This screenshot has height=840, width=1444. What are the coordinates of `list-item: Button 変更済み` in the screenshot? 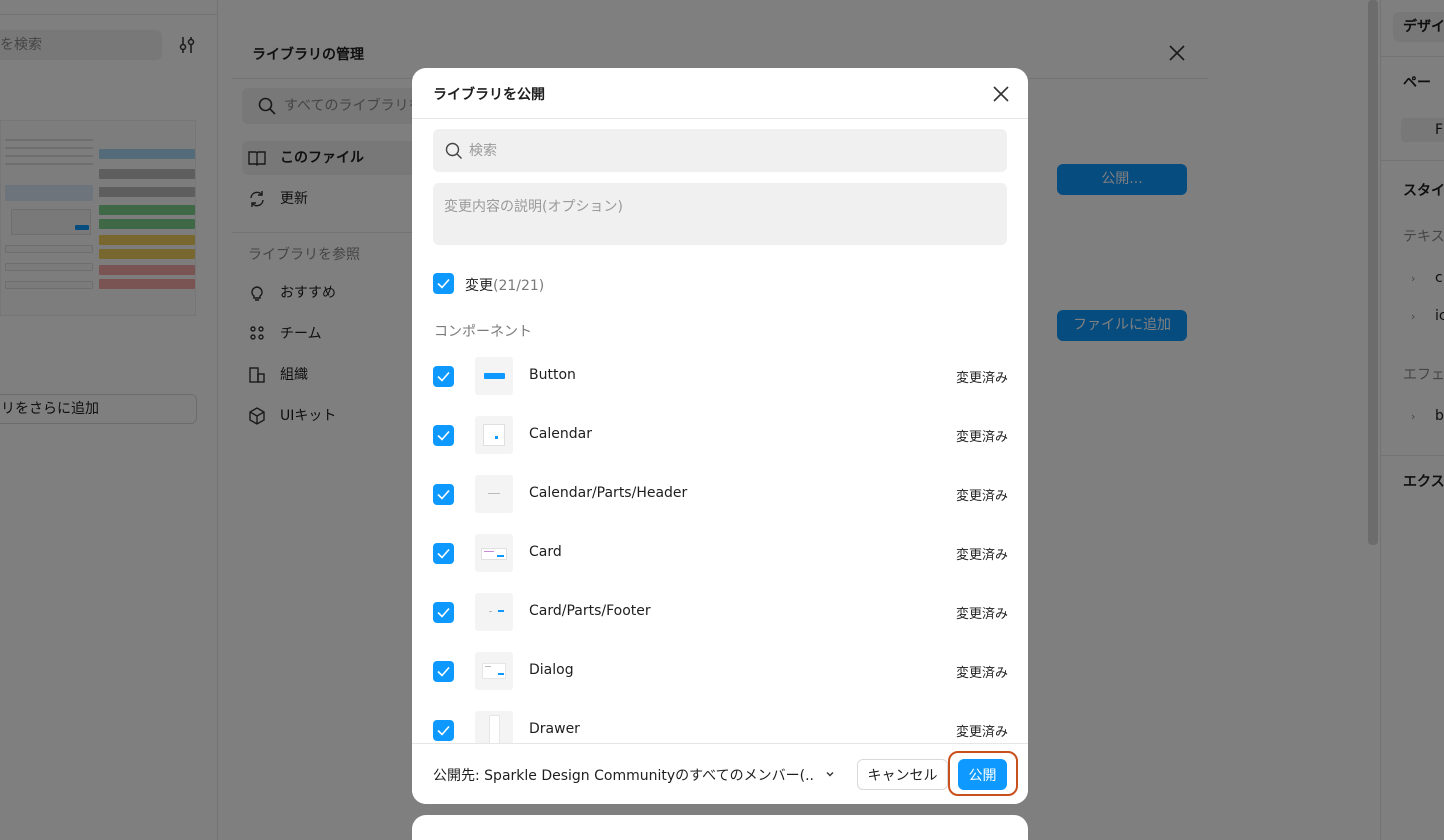 It's located at (720, 377).